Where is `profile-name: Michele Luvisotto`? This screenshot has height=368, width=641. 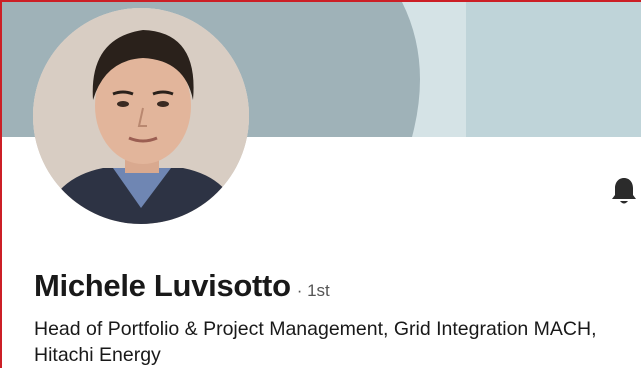
profile-name: Michele Luvisotto is located at coordinates (162, 286).